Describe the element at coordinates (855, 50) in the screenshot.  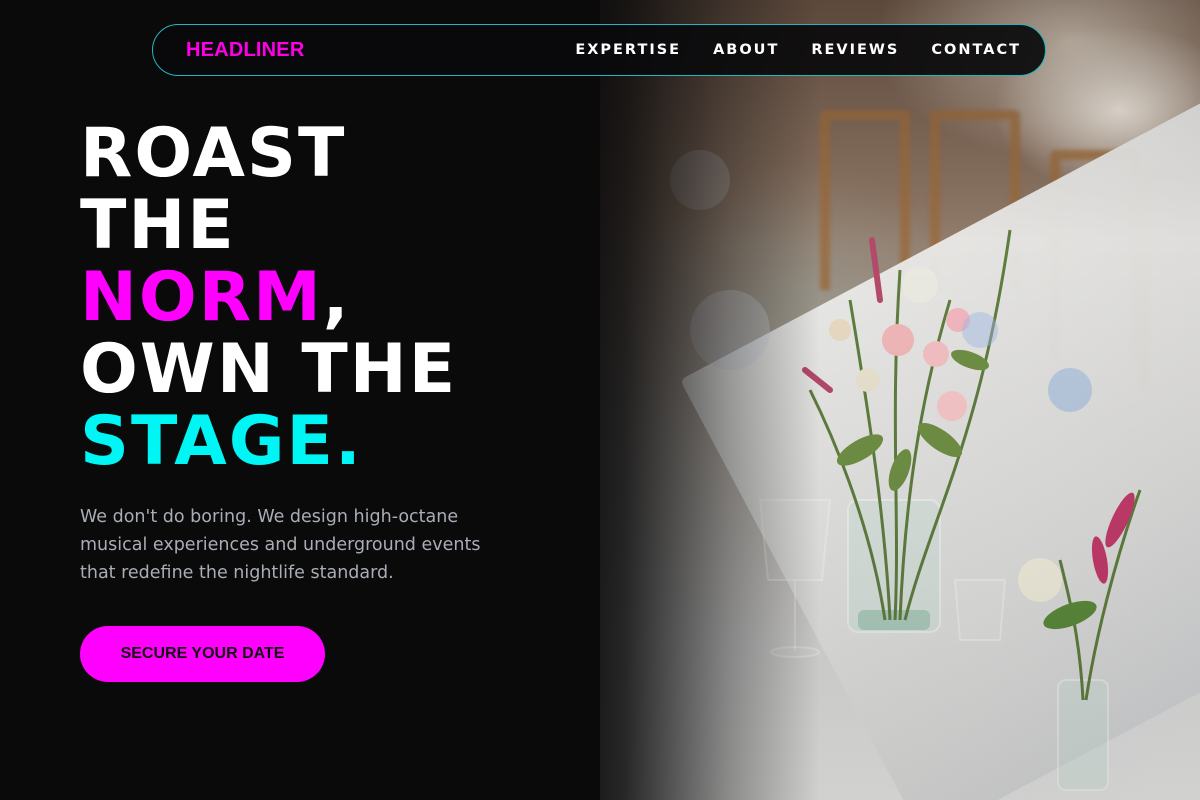
I see `nav-link-reviews: REVIEWS` at that location.